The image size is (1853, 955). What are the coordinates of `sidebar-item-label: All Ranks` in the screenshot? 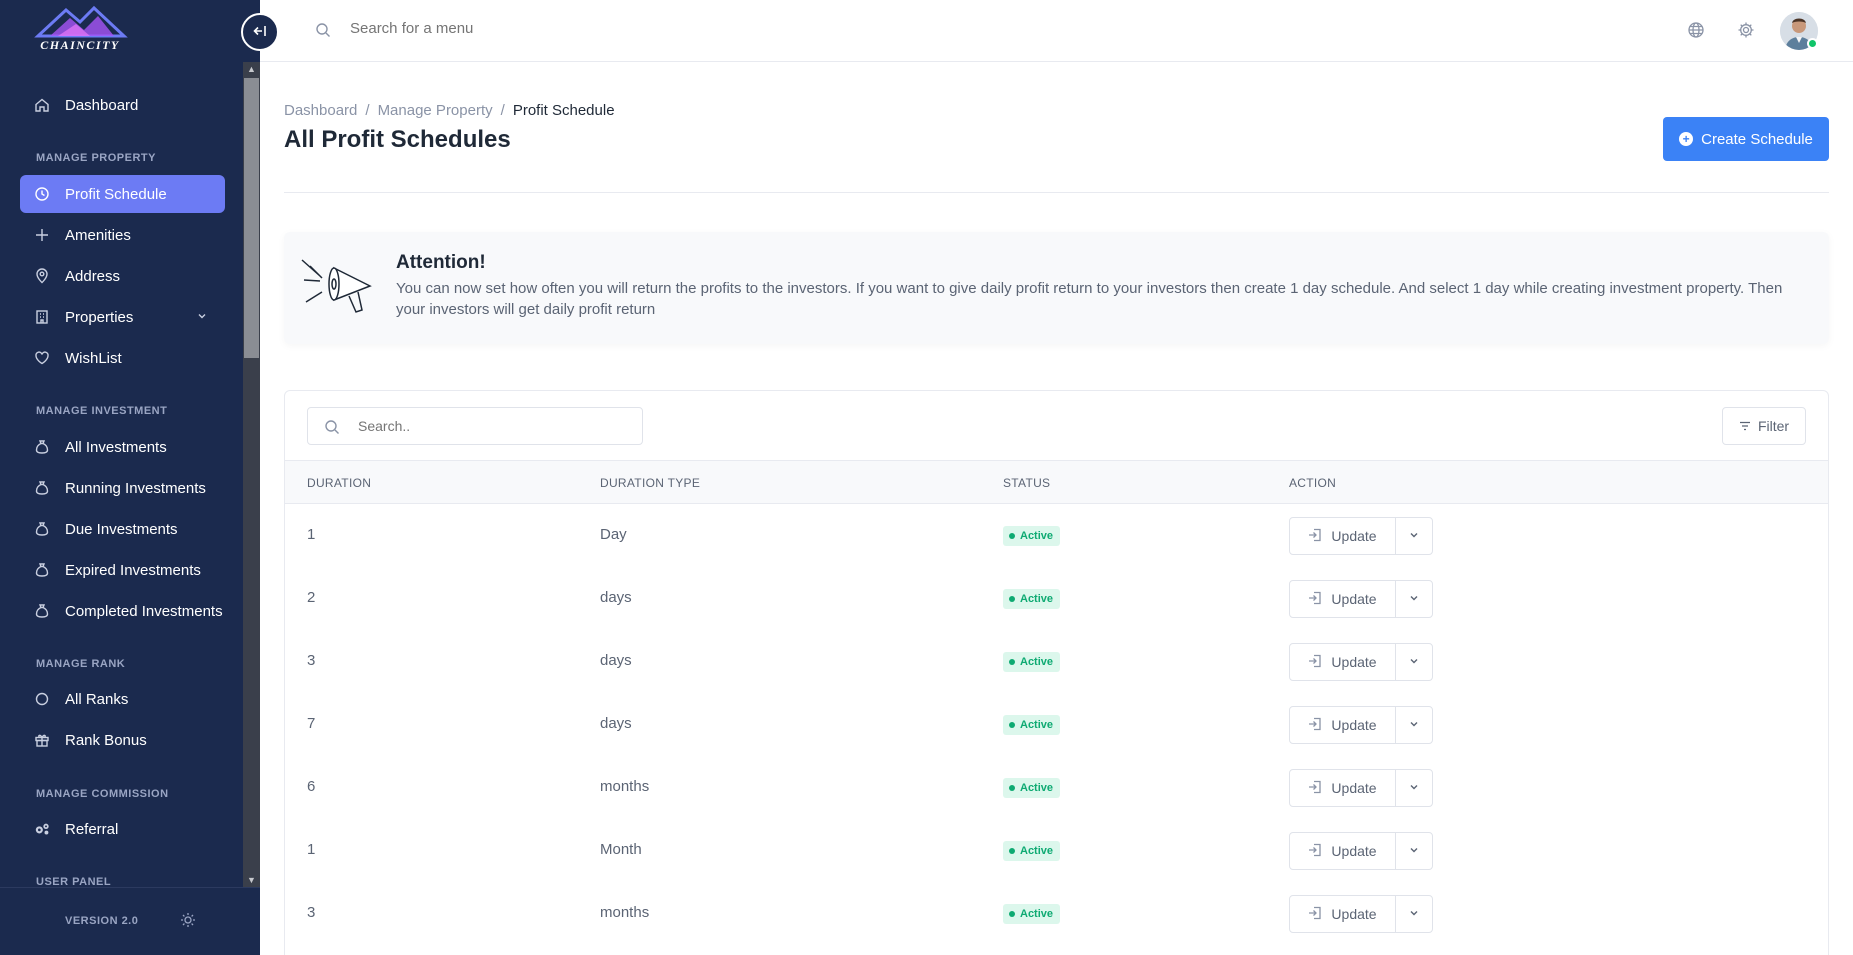 It's located at (97, 699).